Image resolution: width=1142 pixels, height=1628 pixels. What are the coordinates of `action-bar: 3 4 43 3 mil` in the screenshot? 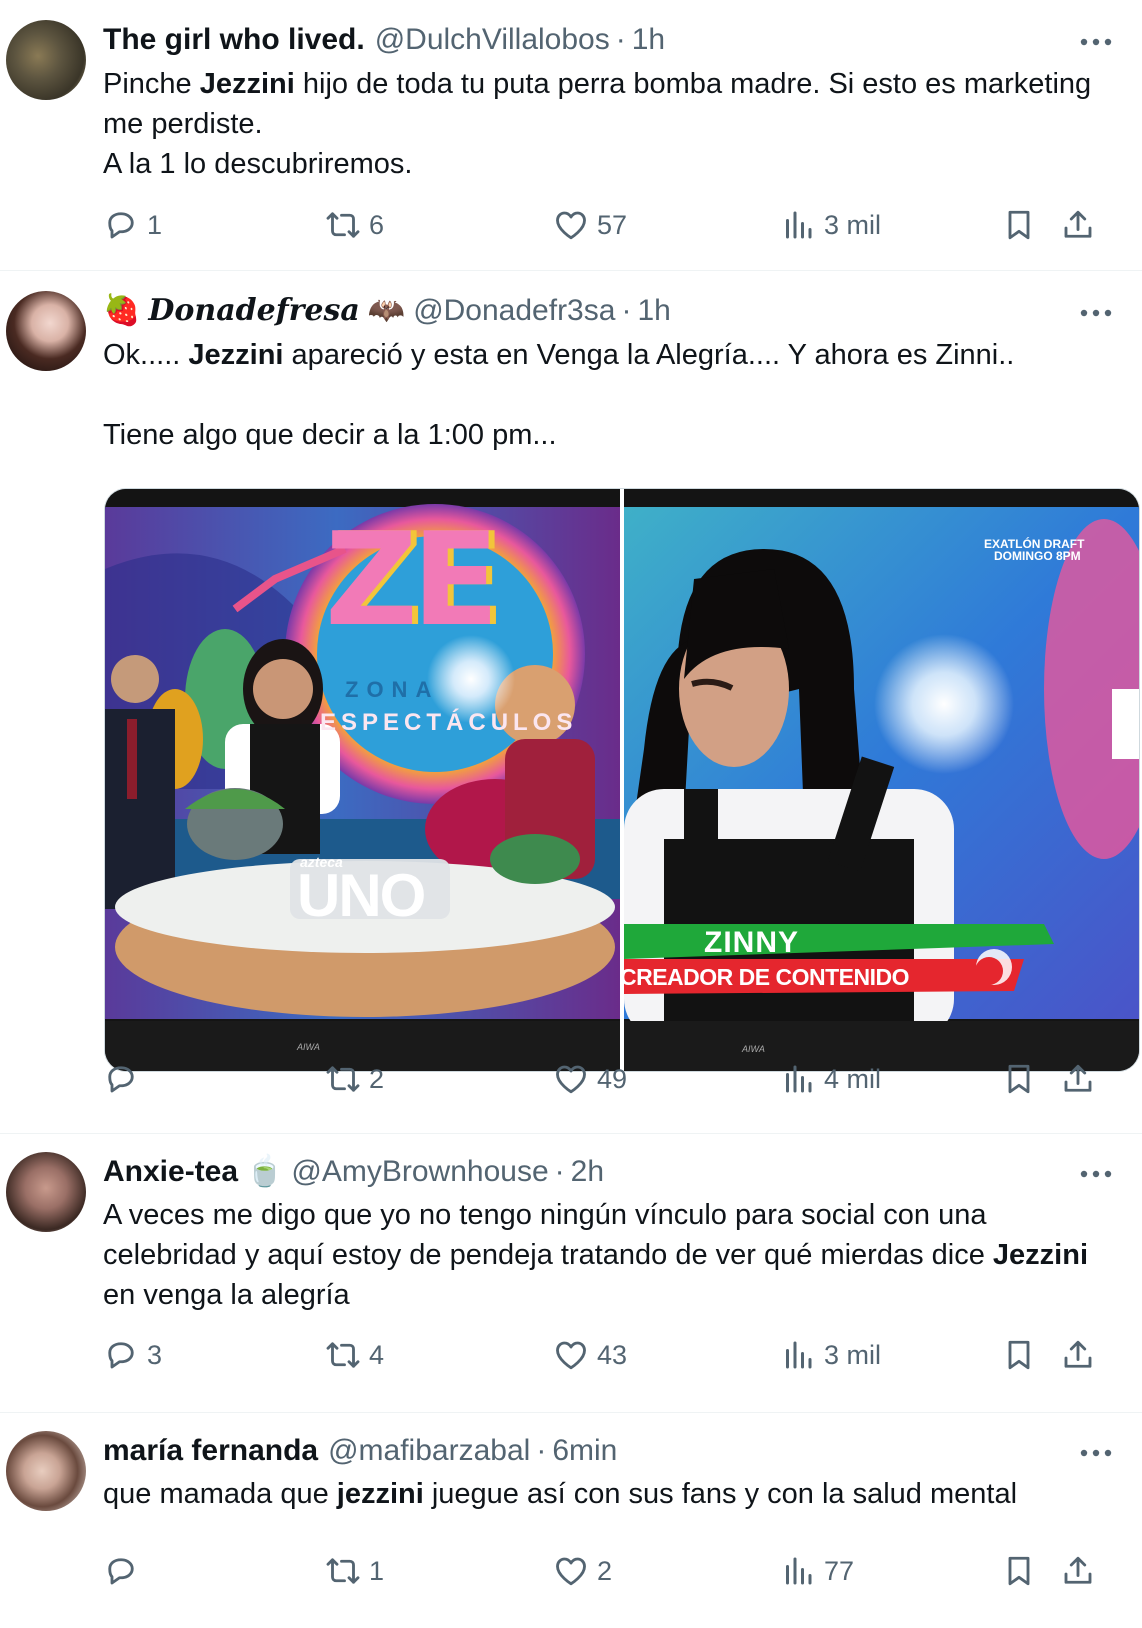 It's located at (607, 1355).